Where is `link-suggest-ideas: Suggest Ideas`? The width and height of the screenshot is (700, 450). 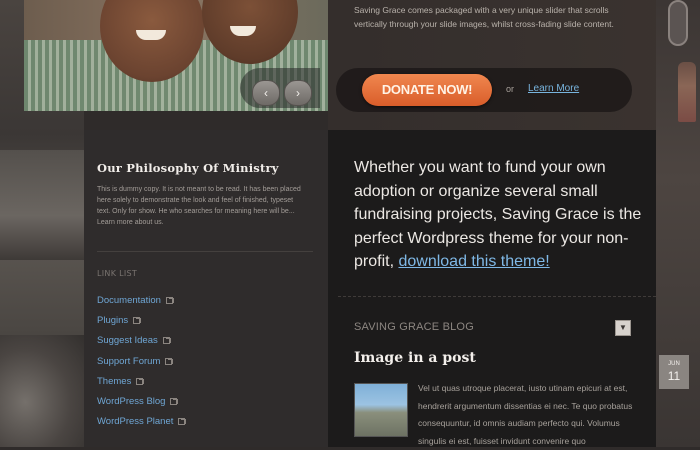
link-suggest-ideas: Suggest Ideas is located at coordinates (141, 341).